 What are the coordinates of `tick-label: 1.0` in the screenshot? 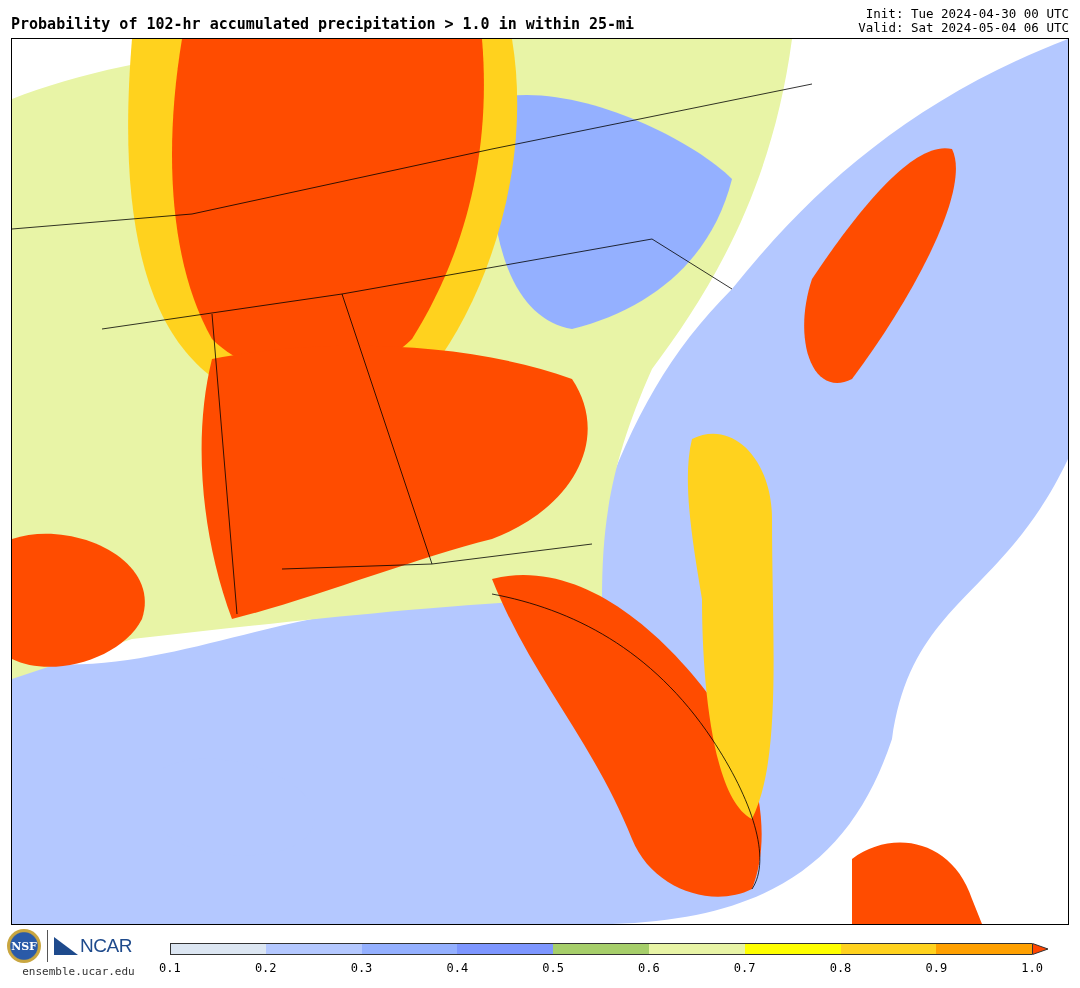 It's located at (1032, 968).